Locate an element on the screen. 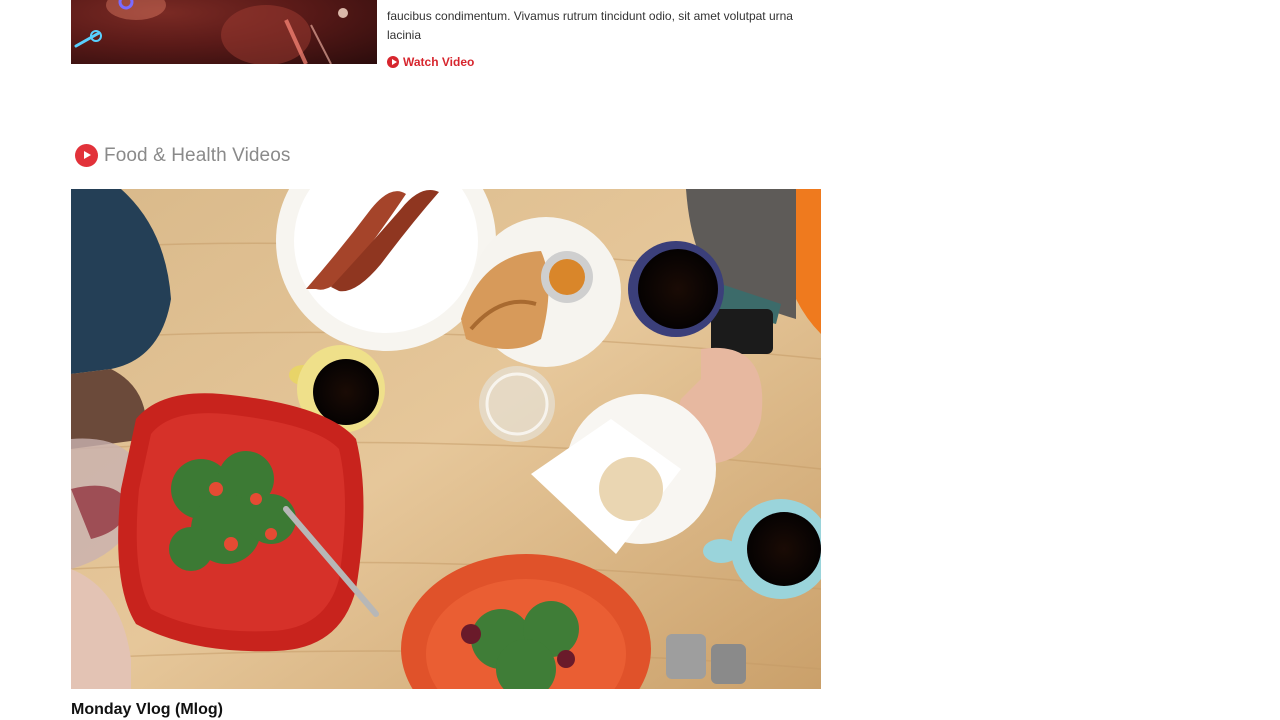 The image size is (1280, 720). previous-video-thumbnail is located at coordinates (224, 32).